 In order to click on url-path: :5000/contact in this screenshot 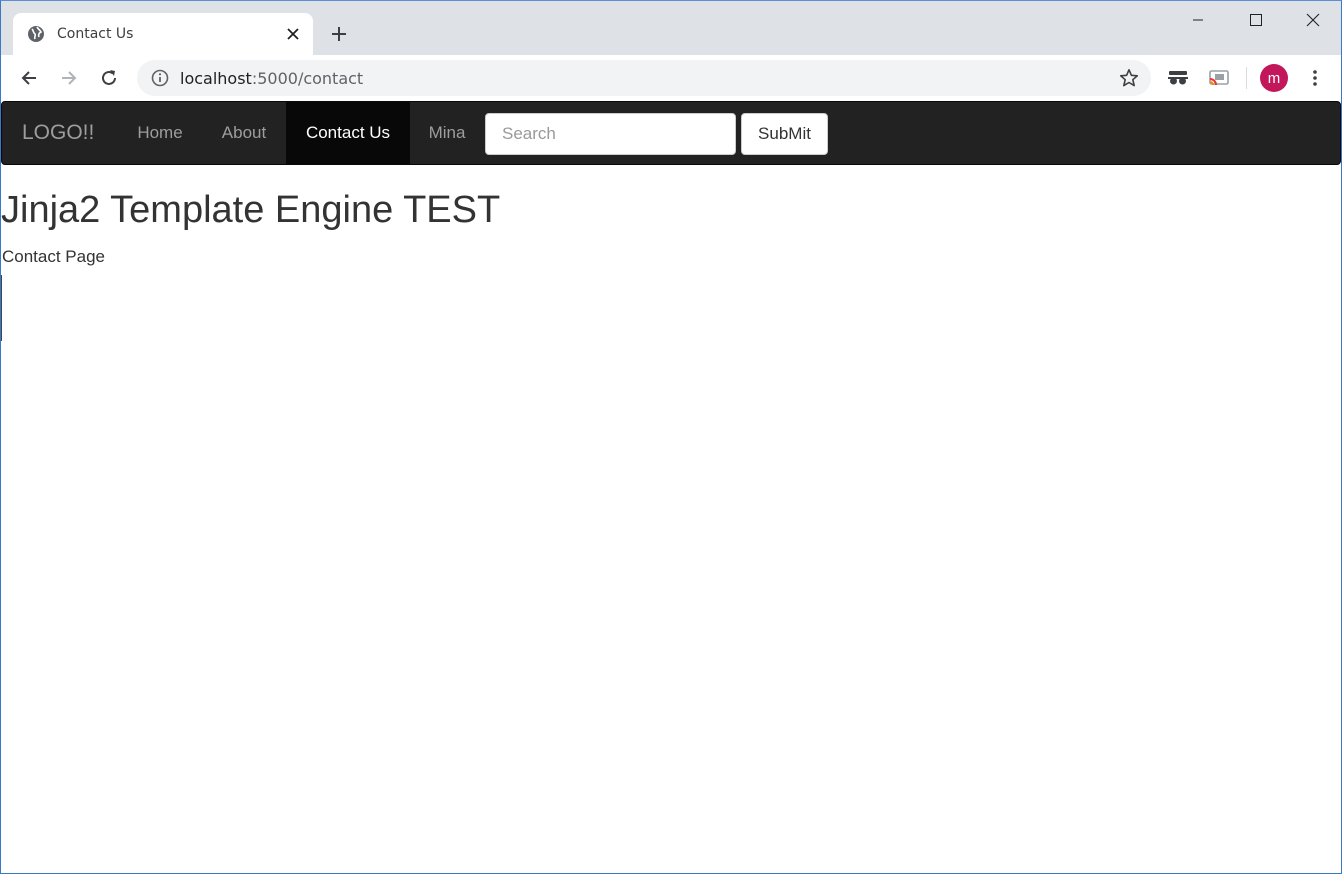, I will do `click(307, 78)`.